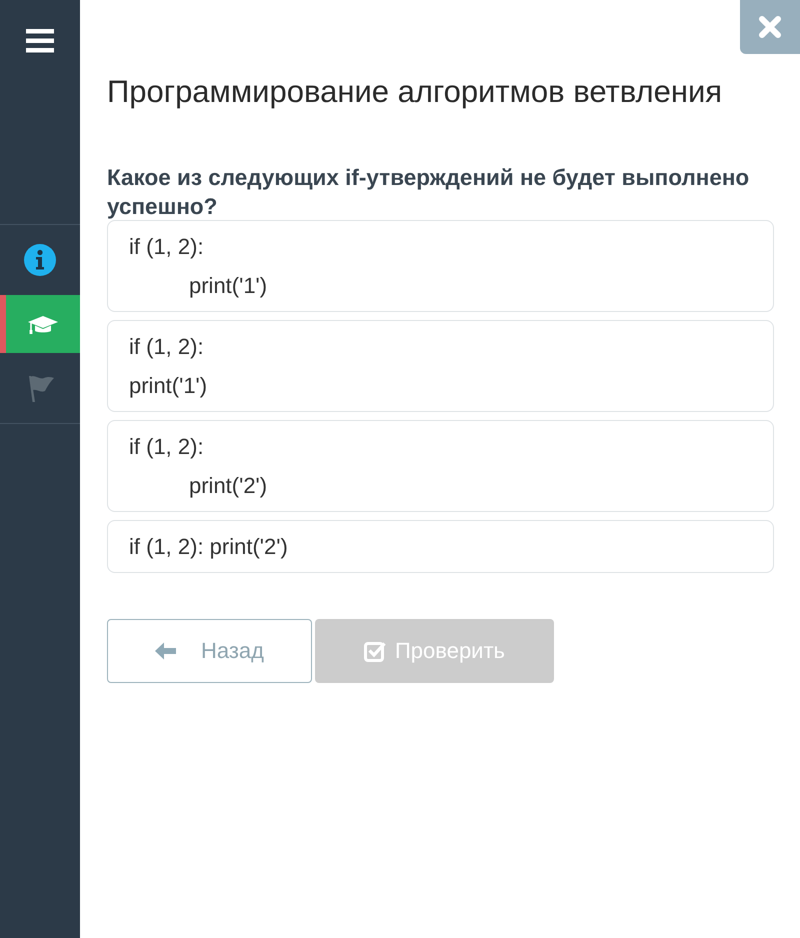  I want to click on menu-button, so click(40, 41).